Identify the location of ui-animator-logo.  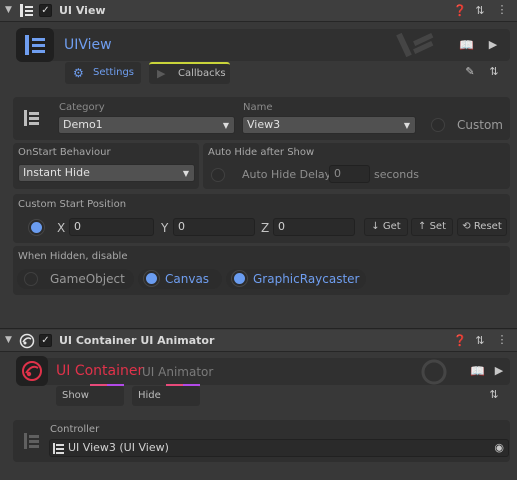
(32, 371).